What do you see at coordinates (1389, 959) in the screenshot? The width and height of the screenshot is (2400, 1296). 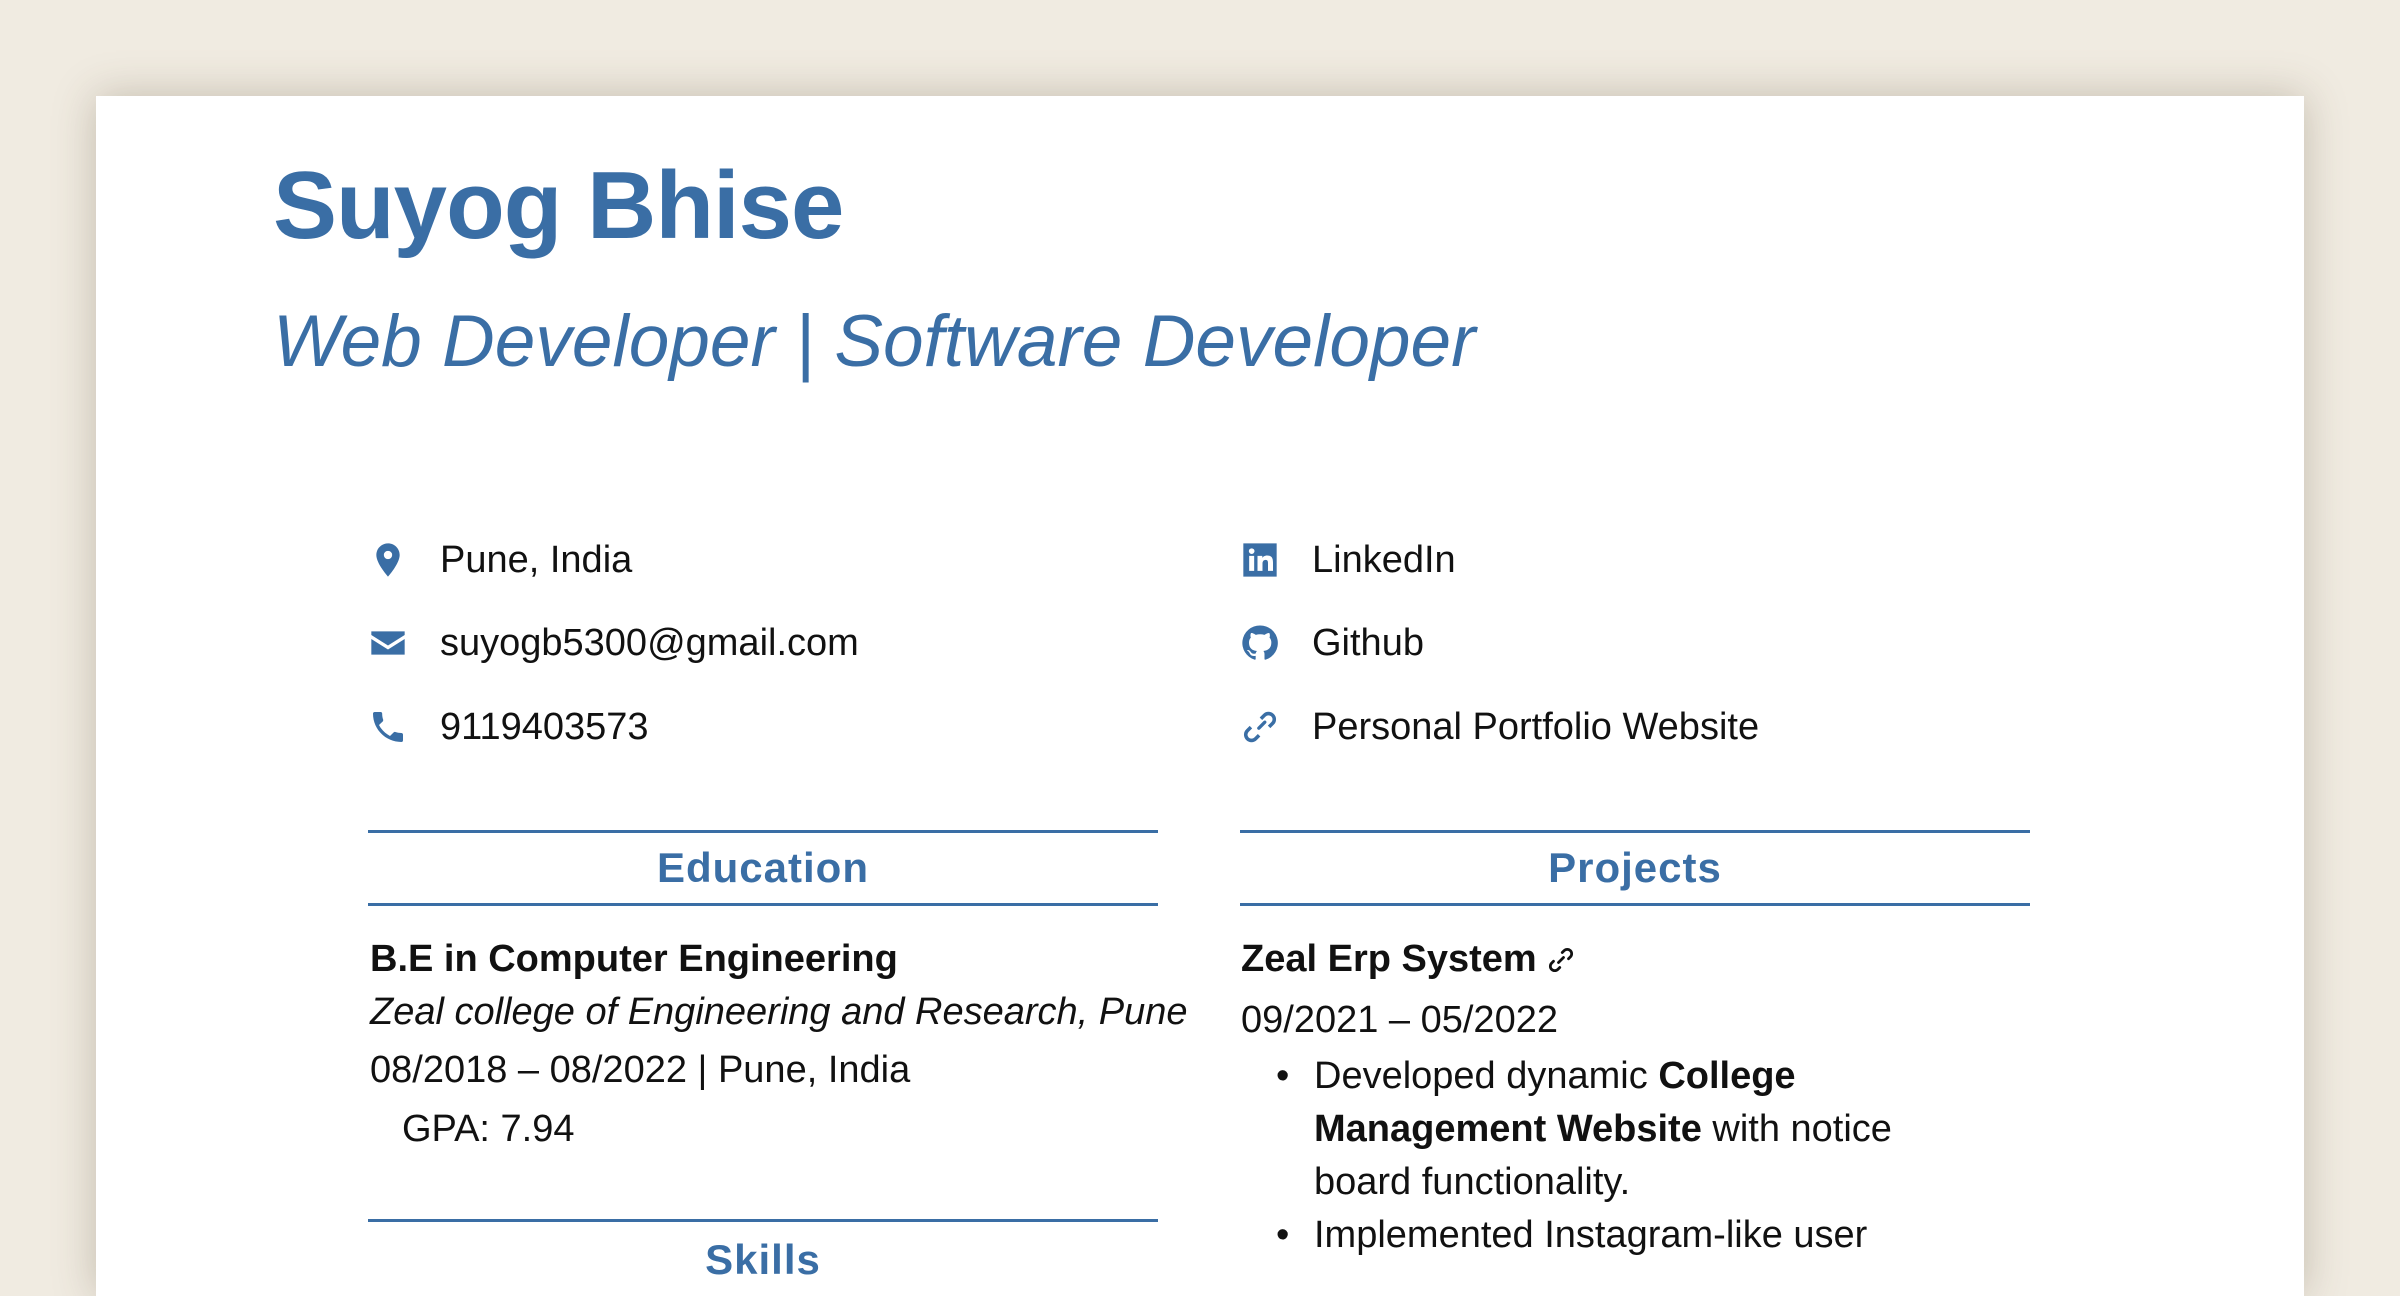 I see `project-name: Zeal Erp System` at bounding box center [1389, 959].